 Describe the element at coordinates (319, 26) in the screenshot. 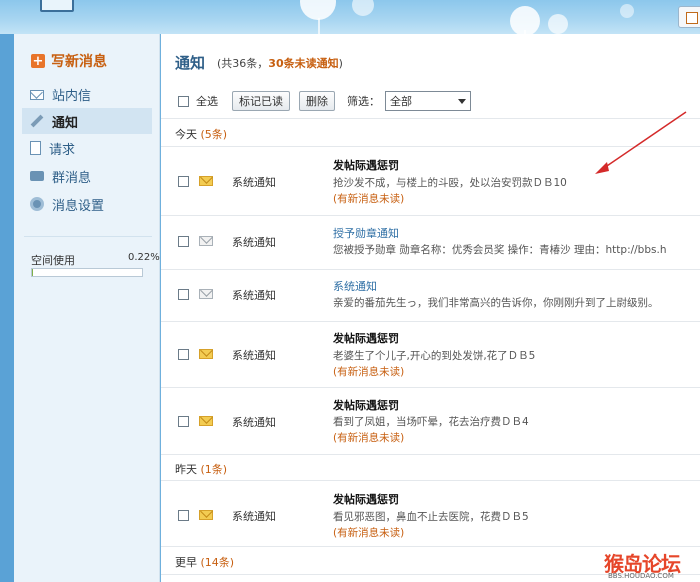

I see `dandelion-stem` at that location.